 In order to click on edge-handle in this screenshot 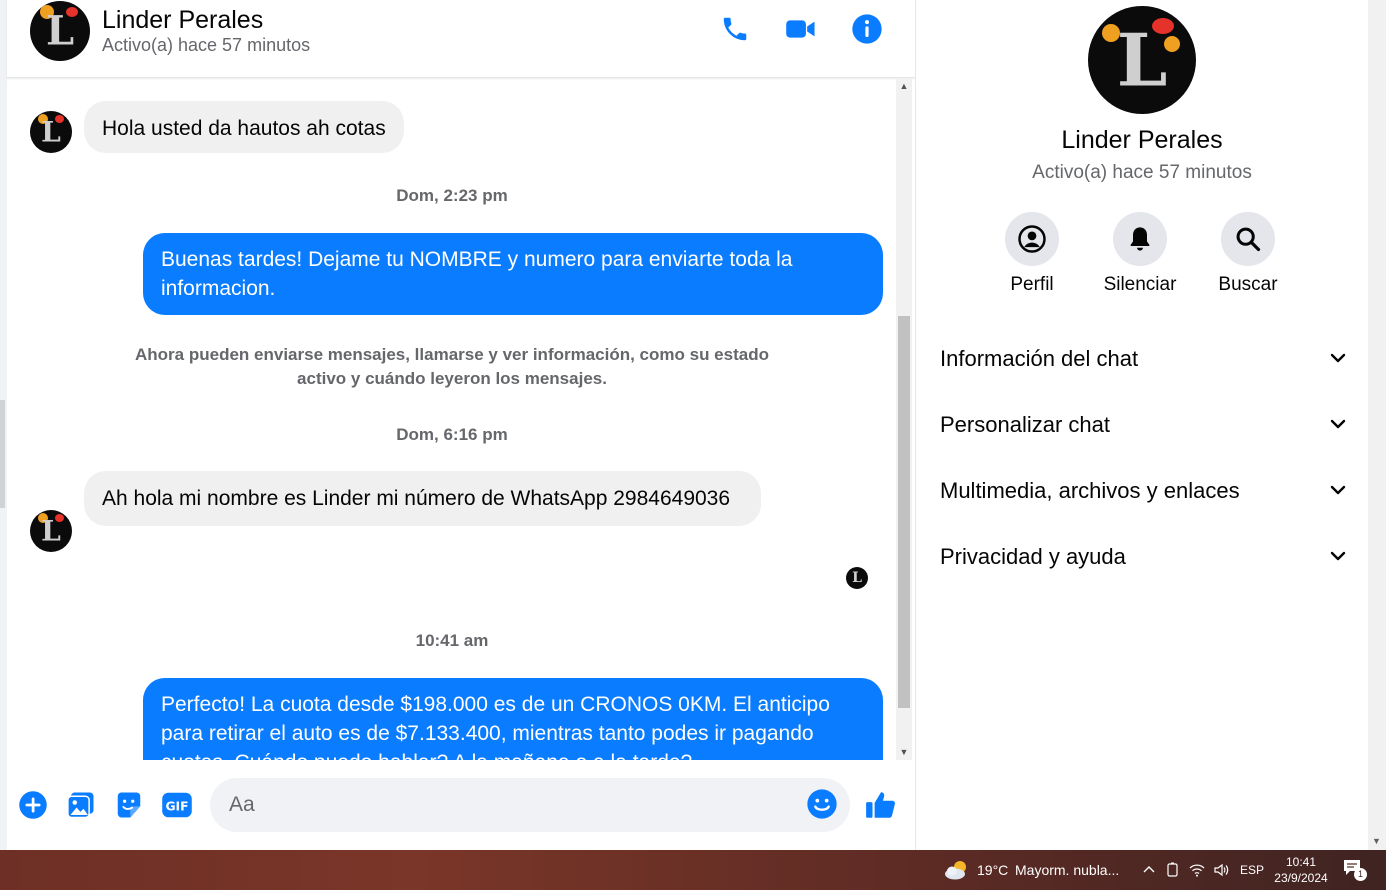, I will do `click(2, 454)`.